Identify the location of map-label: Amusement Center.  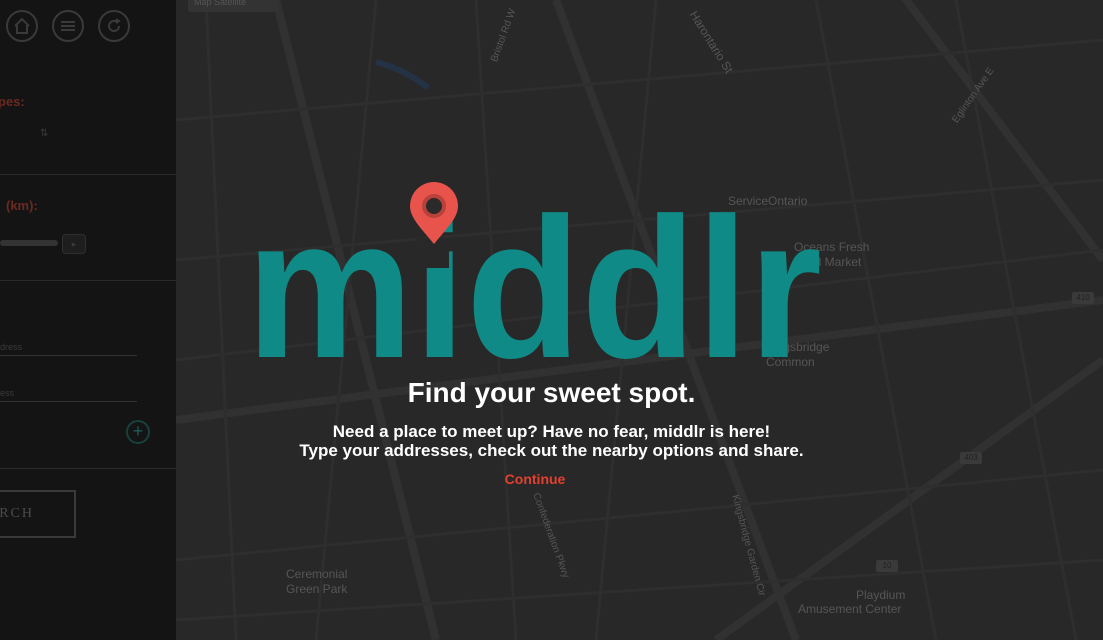
(850, 609).